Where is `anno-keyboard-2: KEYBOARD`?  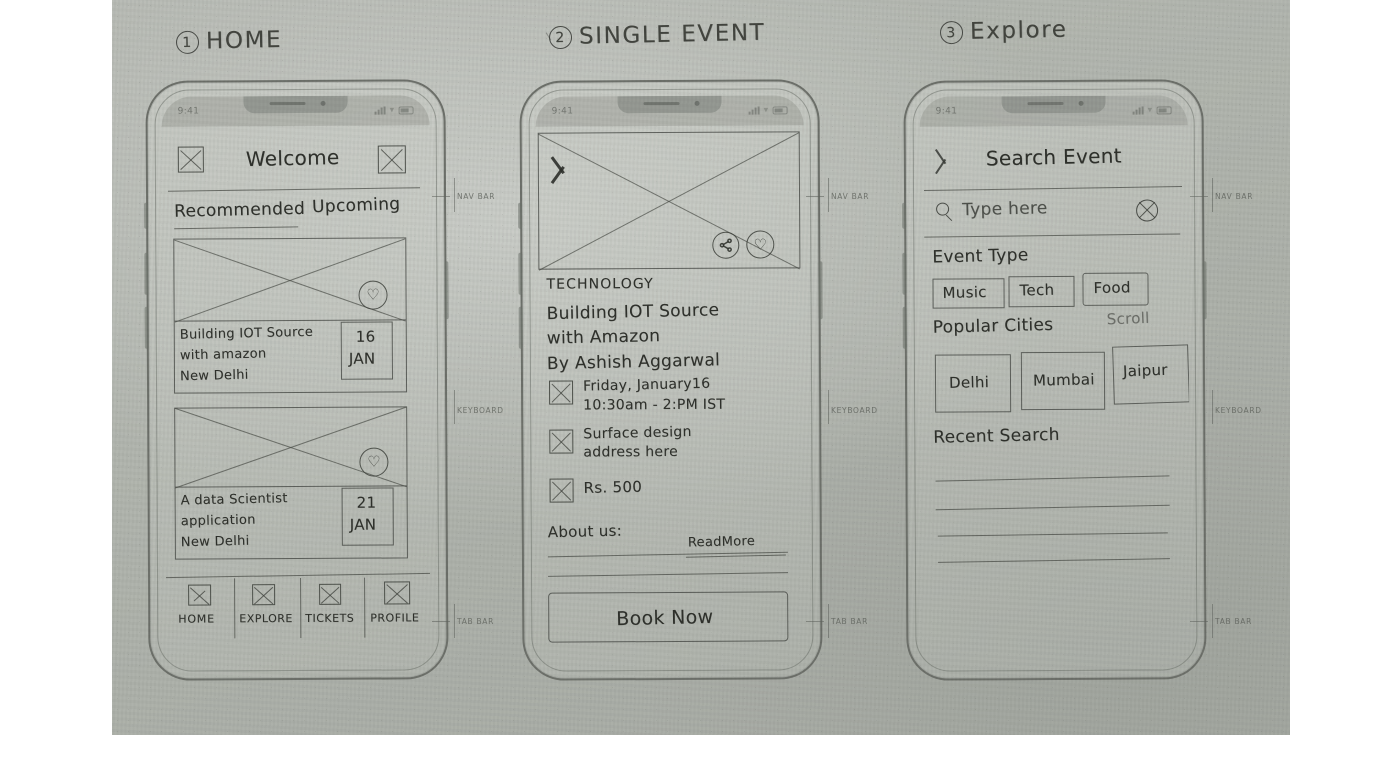 anno-keyboard-2: KEYBOARD is located at coordinates (854, 410).